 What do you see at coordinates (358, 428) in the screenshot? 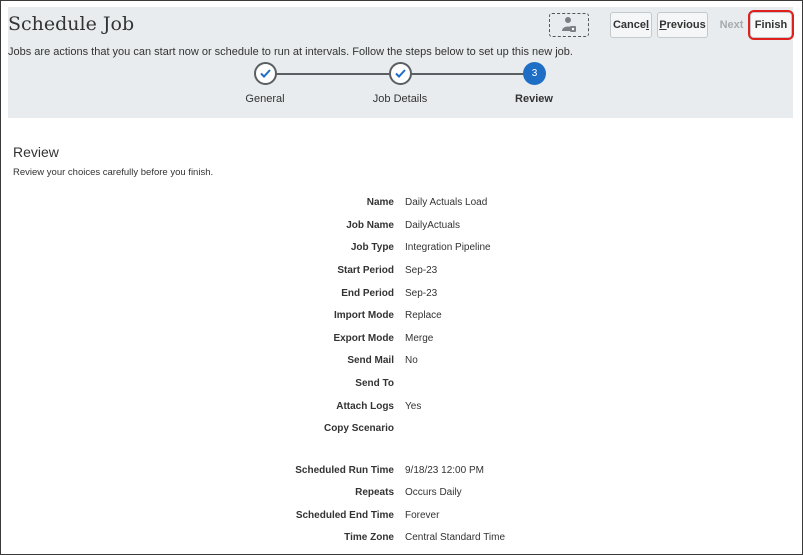
I see `field-label: Copy Scenario` at bounding box center [358, 428].